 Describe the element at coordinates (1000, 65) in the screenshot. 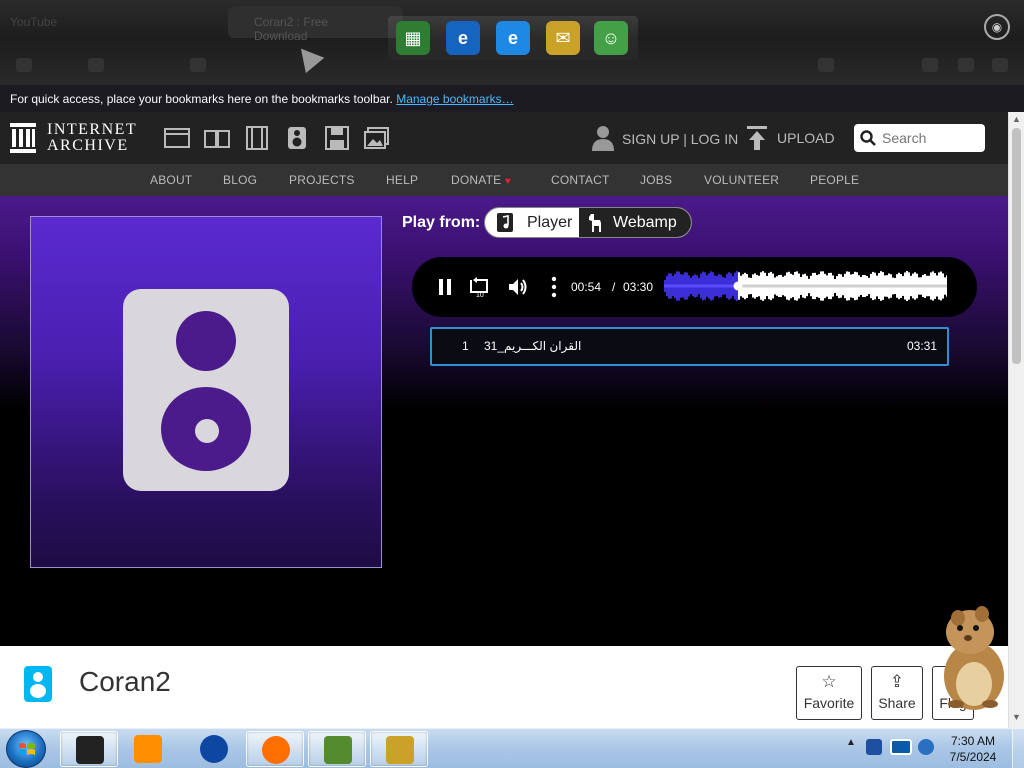

I see `menu-button` at that location.